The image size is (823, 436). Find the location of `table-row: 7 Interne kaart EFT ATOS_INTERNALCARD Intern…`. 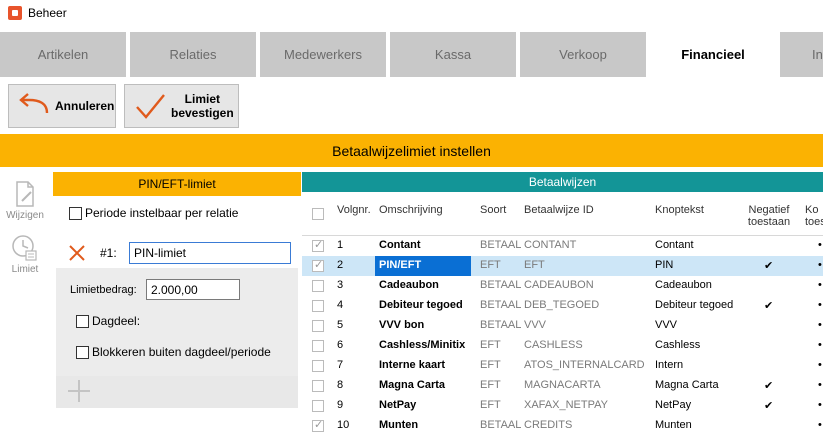

table-row: 7 Interne kaart EFT ATOS_INTERNALCARD Intern… is located at coordinates (562, 366).